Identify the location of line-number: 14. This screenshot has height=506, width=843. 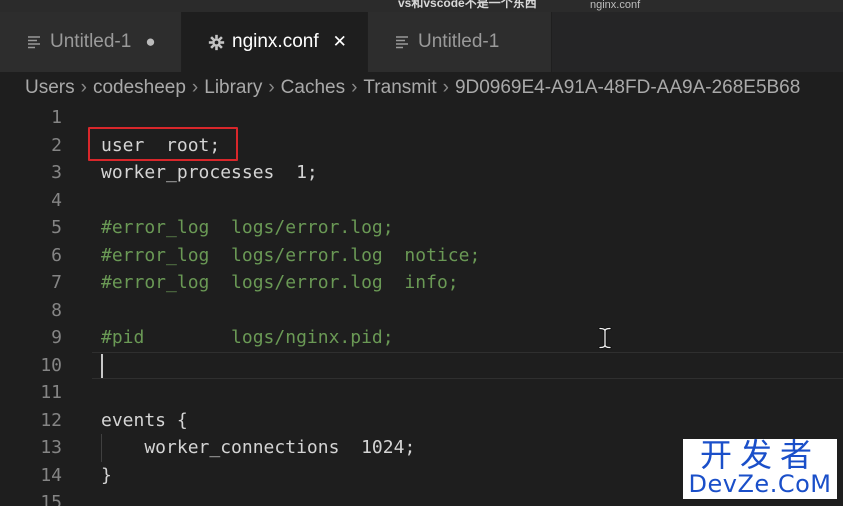
(51, 475).